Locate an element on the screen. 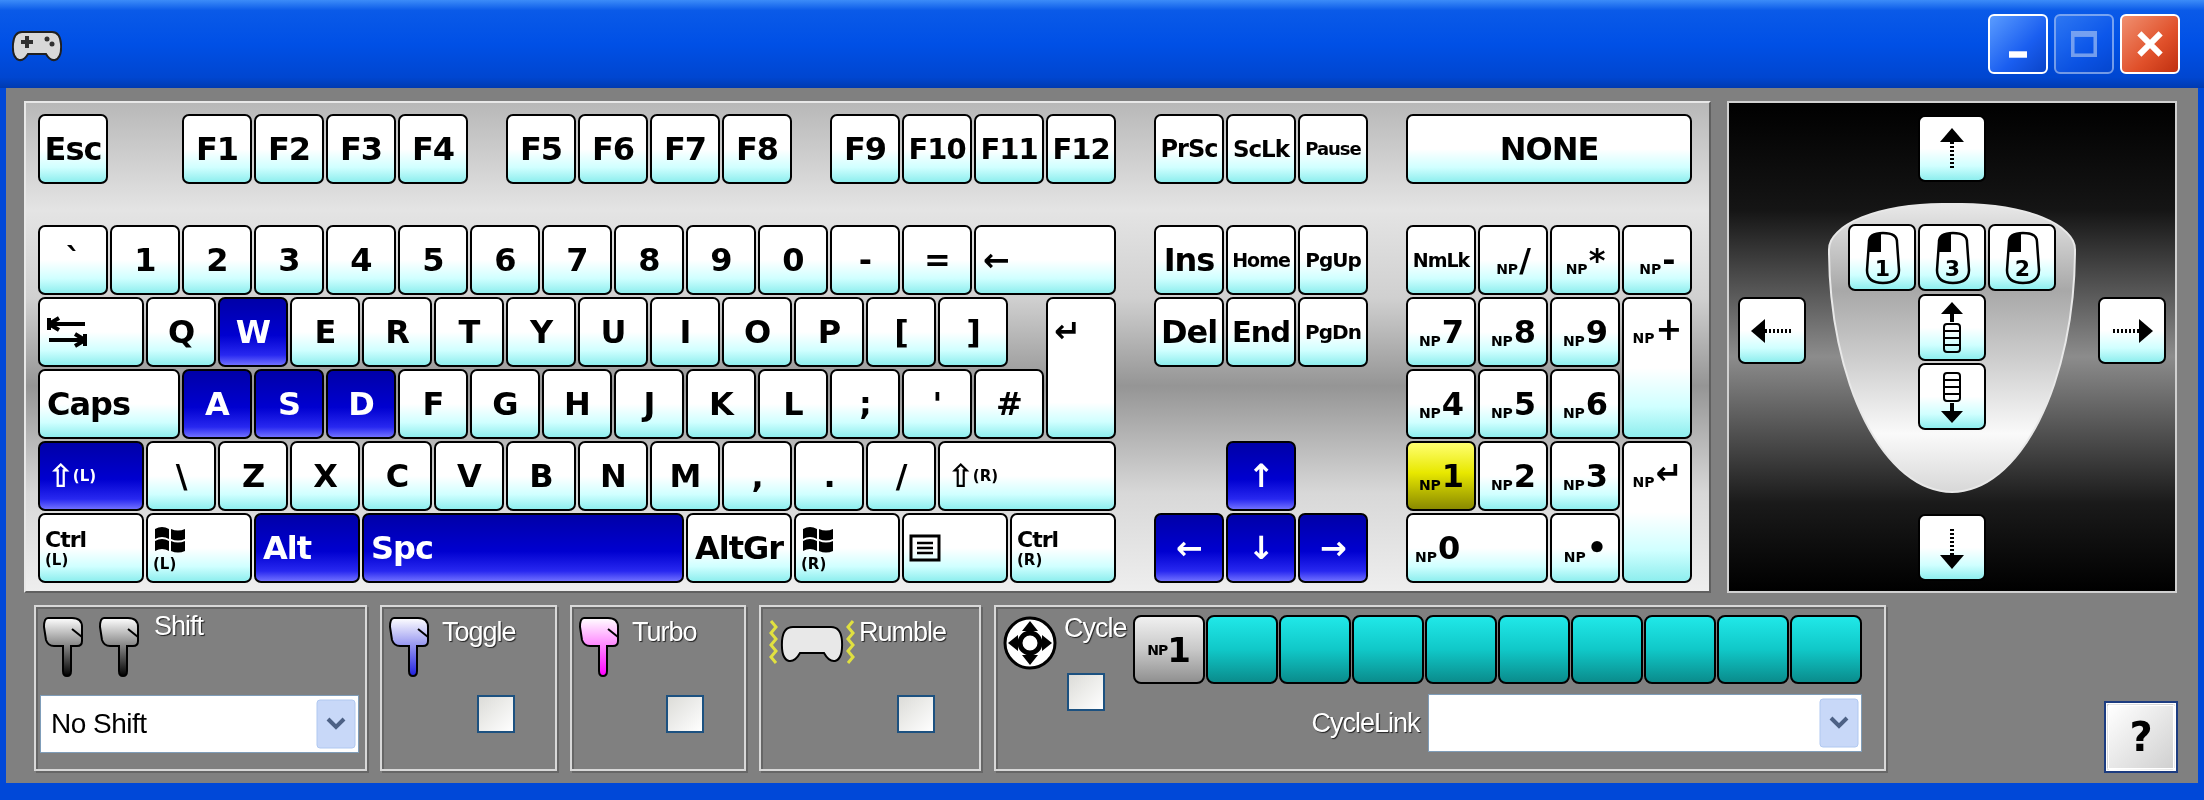  keyboard-key: 3 is located at coordinates (289, 260).